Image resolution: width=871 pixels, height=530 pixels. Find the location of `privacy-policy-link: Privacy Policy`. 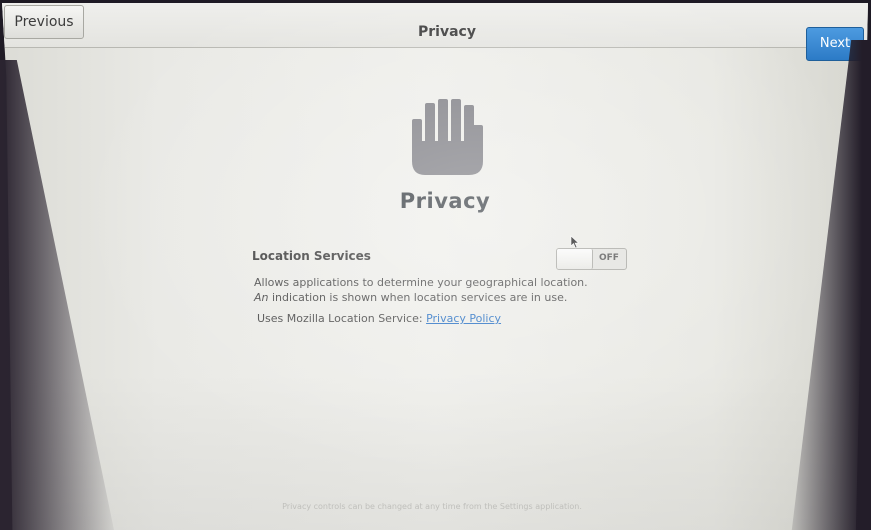

privacy-policy-link: Privacy Policy is located at coordinates (463, 318).